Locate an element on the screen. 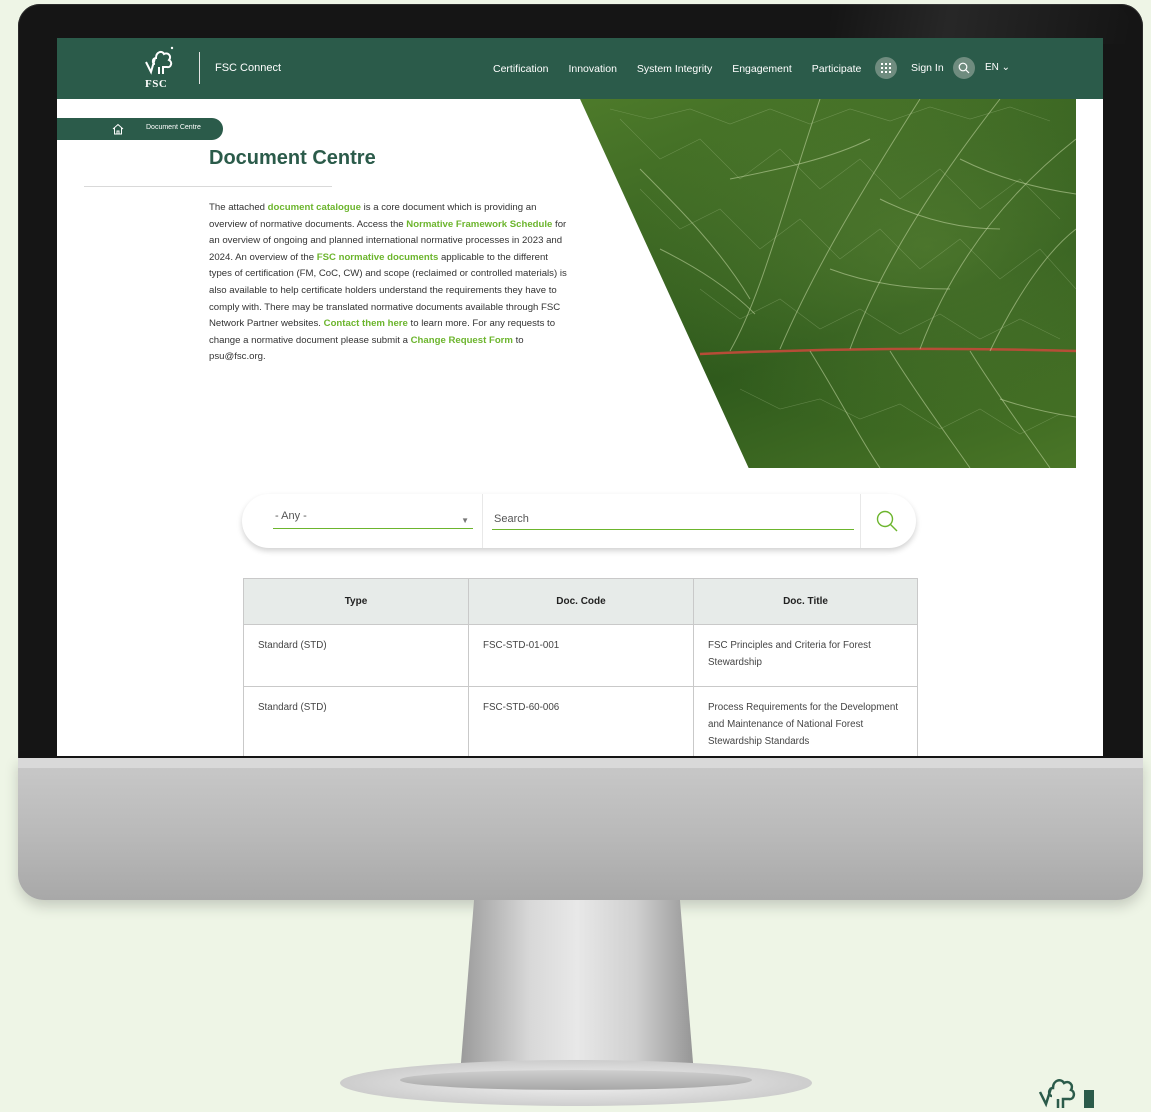 This screenshot has width=1151, height=1112. type-filter-value: - Any - is located at coordinates (291, 516).